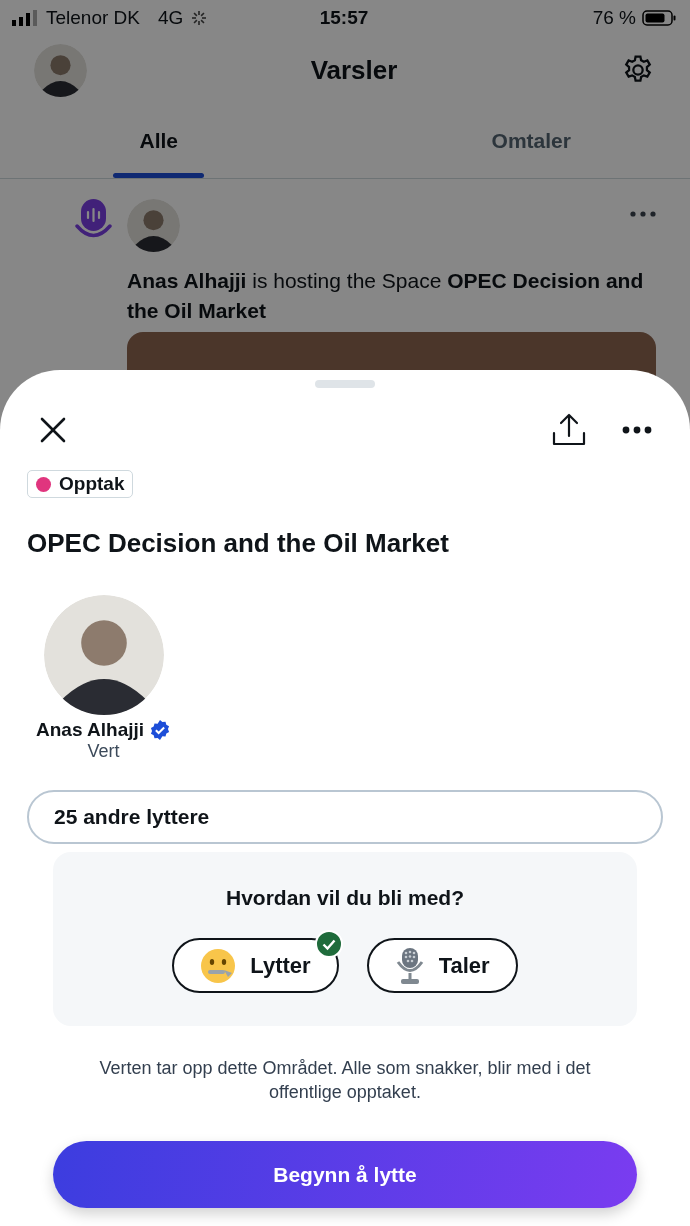 This screenshot has height=1226, width=690. What do you see at coordinates (218, 965) in the screenshot?
I see `zipper-mouth-face-icon` at bounding box center [218, 965].